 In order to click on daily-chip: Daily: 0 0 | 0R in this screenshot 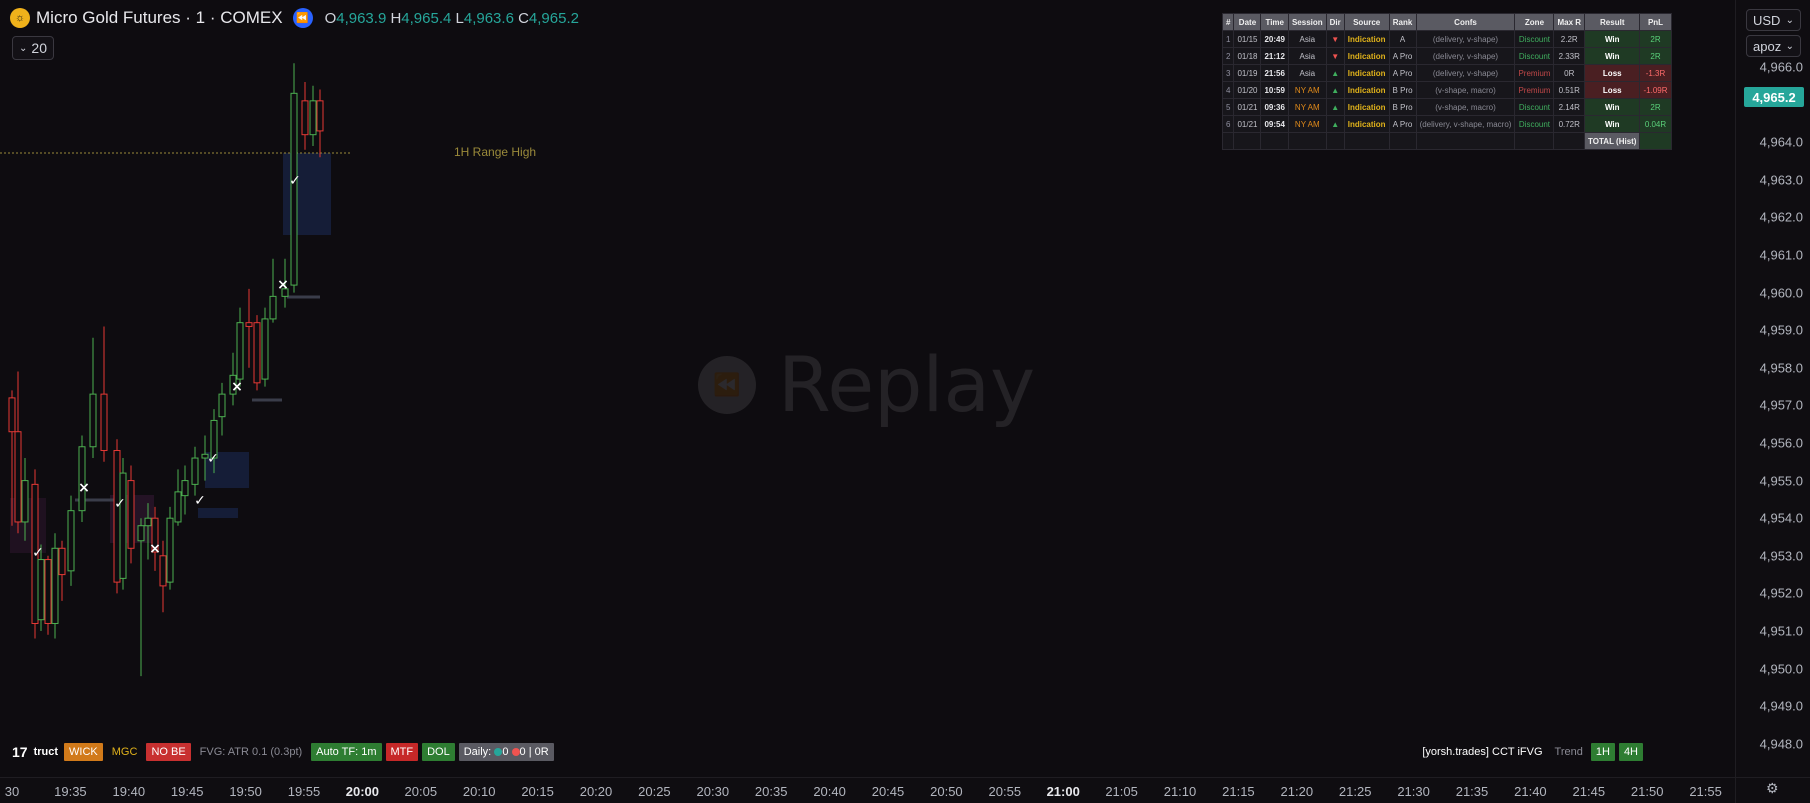, I will do `click(506, 752)`.